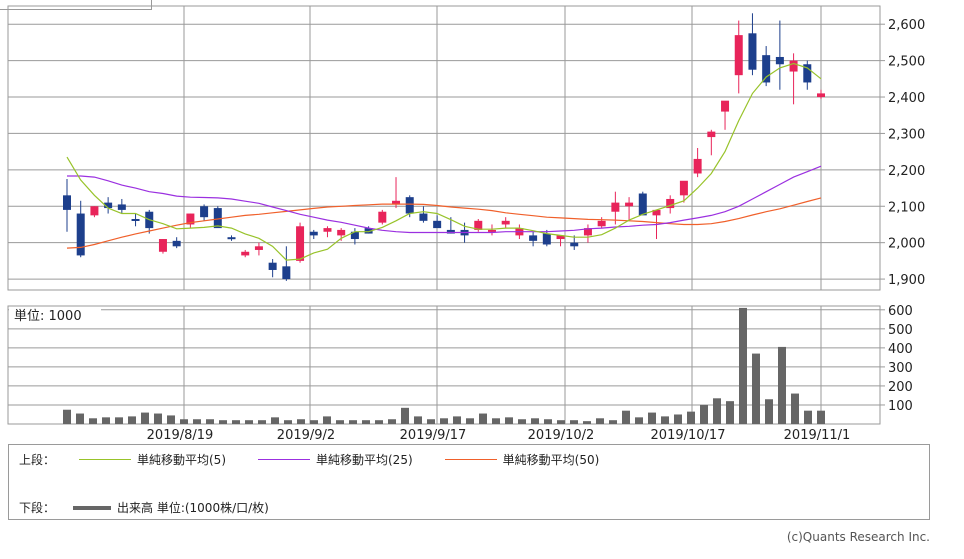 The height and width of the screenshot is (559, 964). Describe the element at coordinates (364, 460) in the screenshot. I see `ma25-label: 単純移動平均(25)` at that location.